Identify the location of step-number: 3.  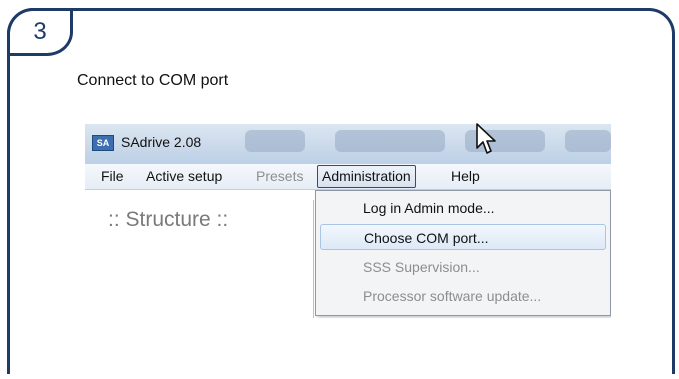
(40, 31).